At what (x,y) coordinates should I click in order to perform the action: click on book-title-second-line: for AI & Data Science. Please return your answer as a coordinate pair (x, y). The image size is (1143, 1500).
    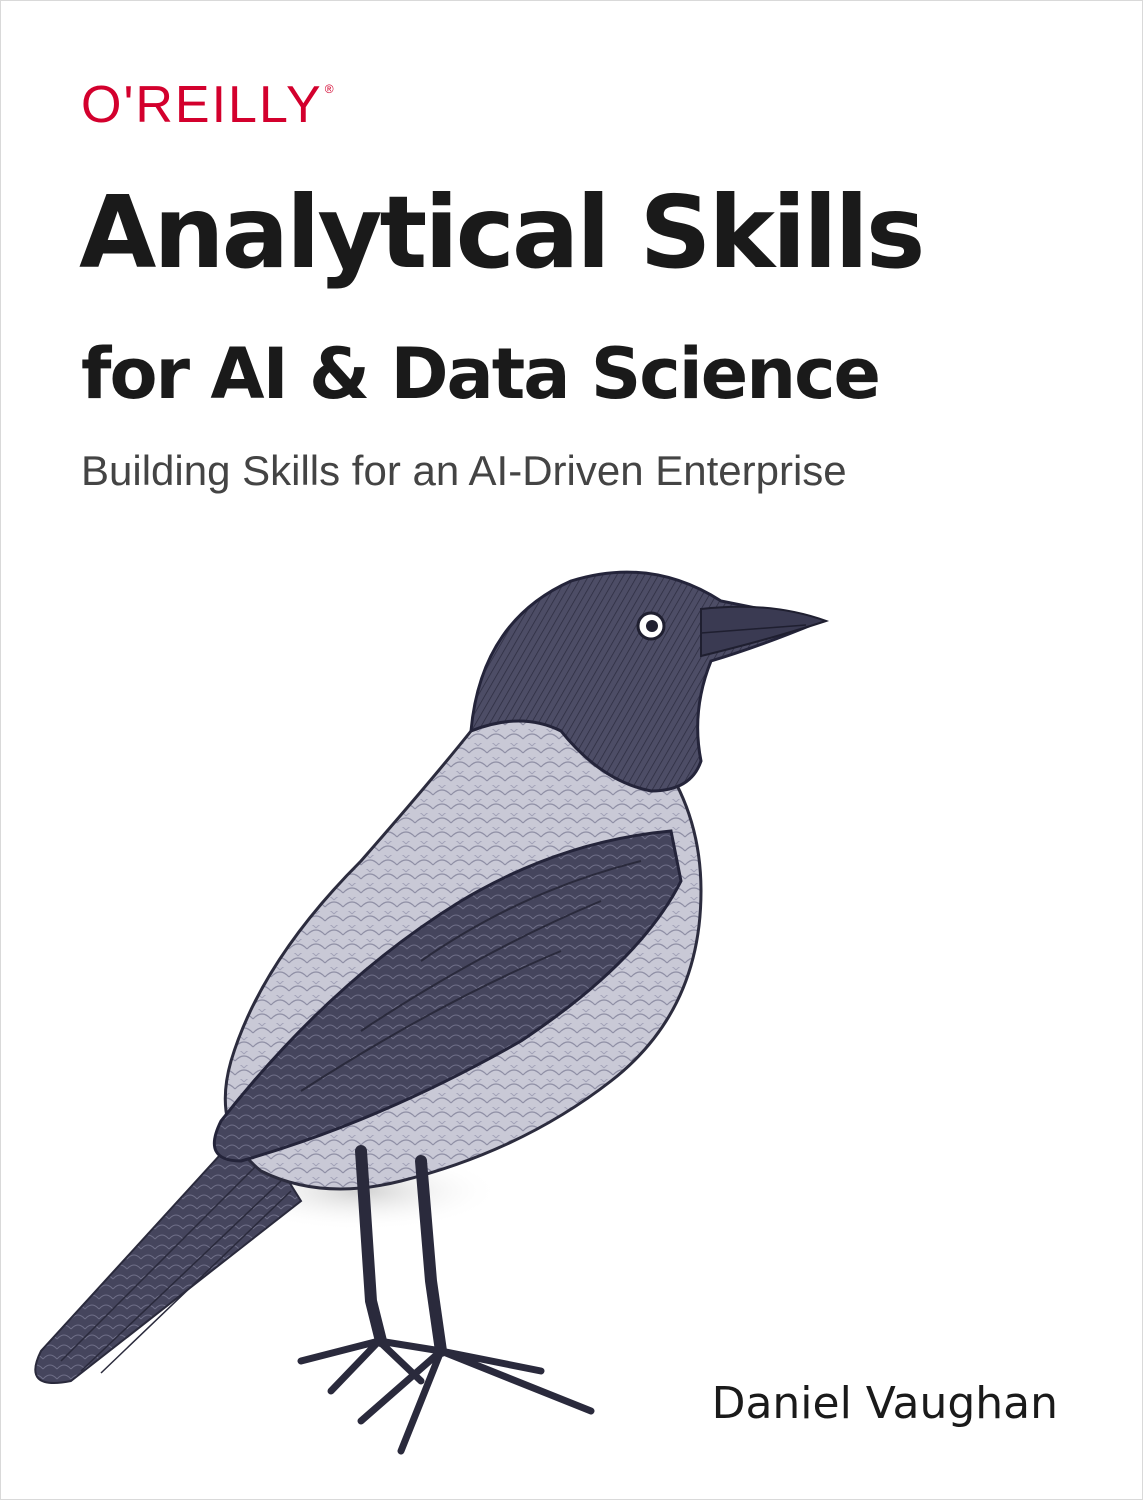
    Looking at the image, I should click on (481, 374).